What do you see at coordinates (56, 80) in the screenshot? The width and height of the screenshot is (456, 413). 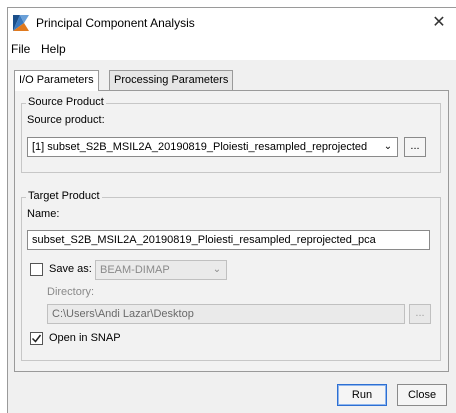 I see `tab-io-parameters: I/O Parameters` at bounding box center [56, 80].